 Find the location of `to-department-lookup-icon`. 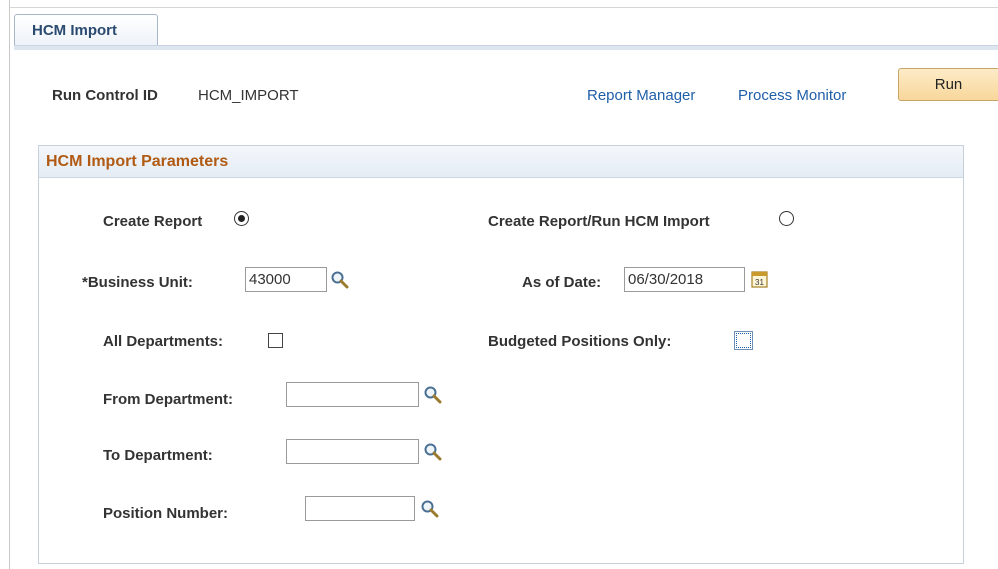

to-department-lookup-icon is located at coordinates (432, 451).